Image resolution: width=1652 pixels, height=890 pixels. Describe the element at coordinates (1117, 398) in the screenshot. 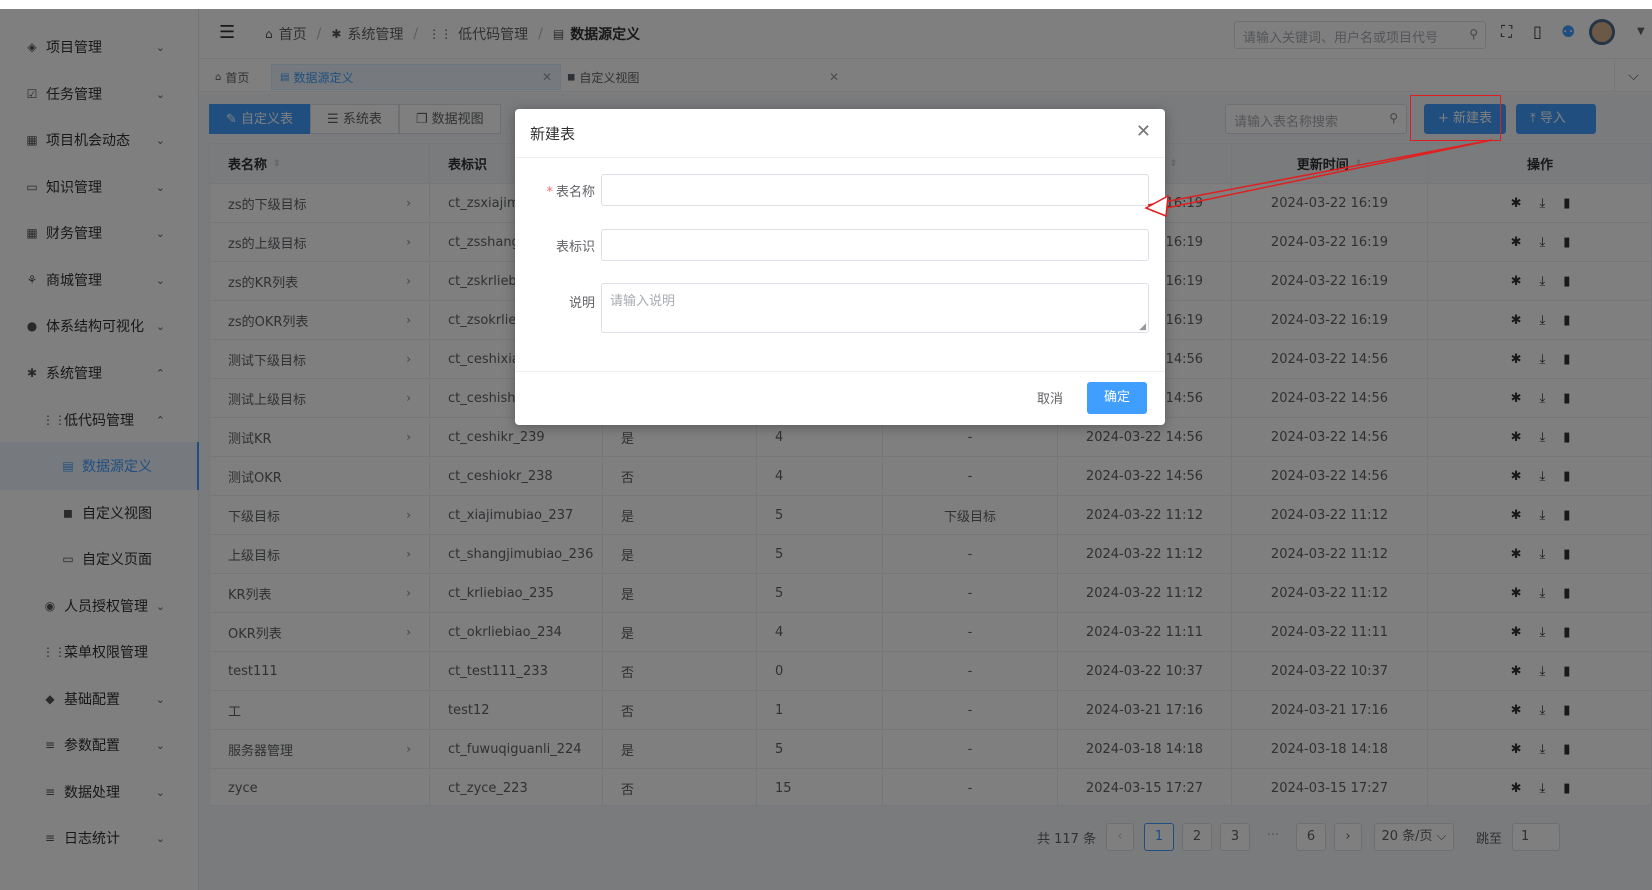

I see `confirm-button: 确定` at that location.